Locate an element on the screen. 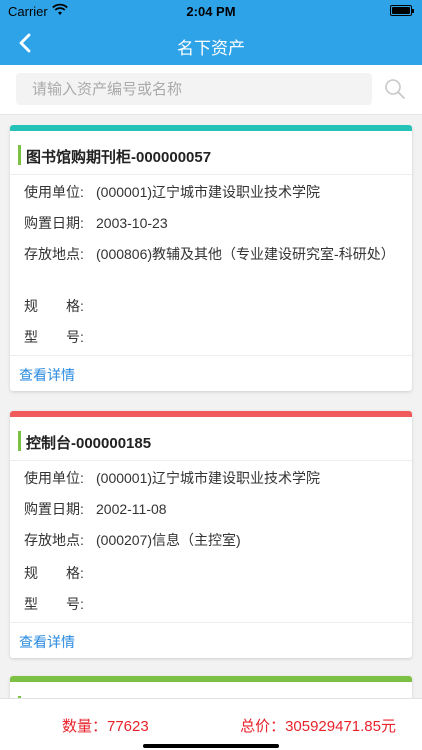 The height and width of the screenshot is (750, 422). location-row: 存放地点: (000207)信息（主控室) is located at coordinates (211, 545).